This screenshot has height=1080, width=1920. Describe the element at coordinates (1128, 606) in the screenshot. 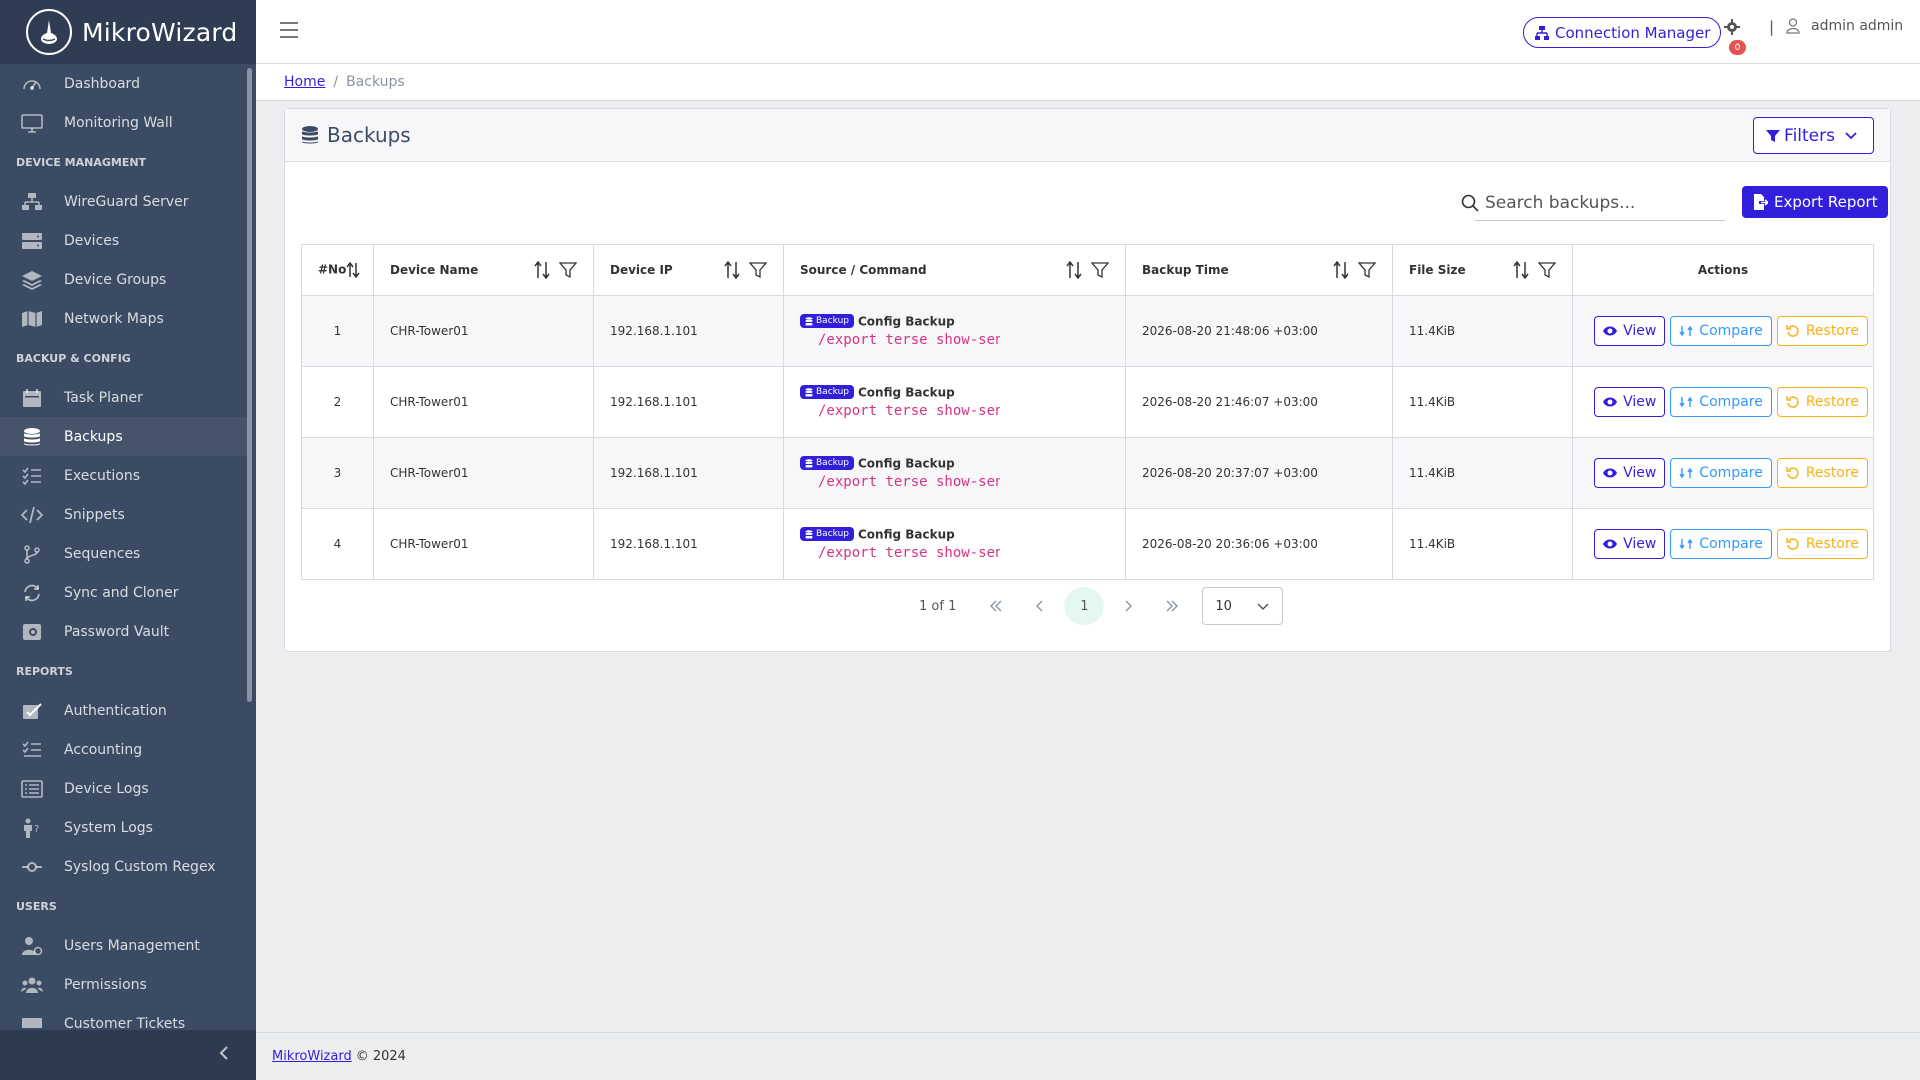

I see `next-page-button` at that location.